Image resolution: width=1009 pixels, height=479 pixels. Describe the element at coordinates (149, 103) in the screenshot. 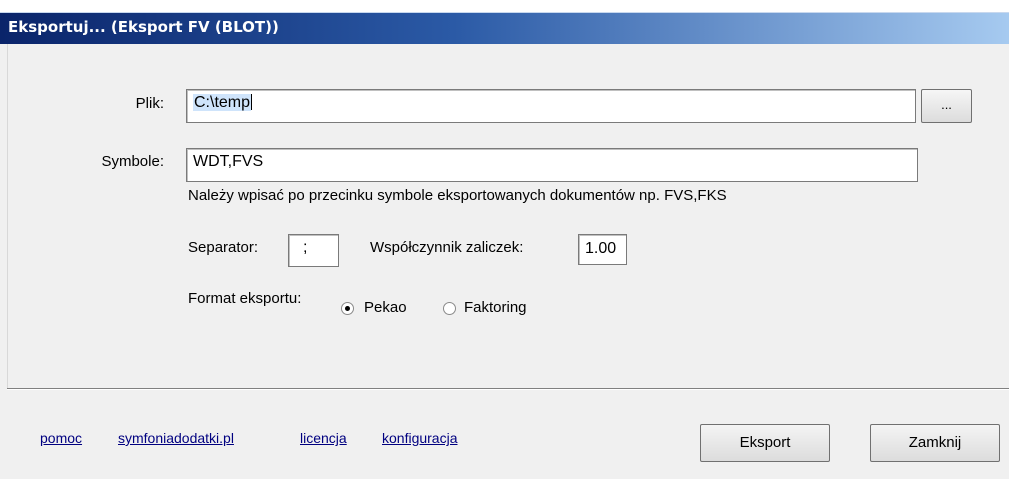

I see `file-label: Plik:` at that location.